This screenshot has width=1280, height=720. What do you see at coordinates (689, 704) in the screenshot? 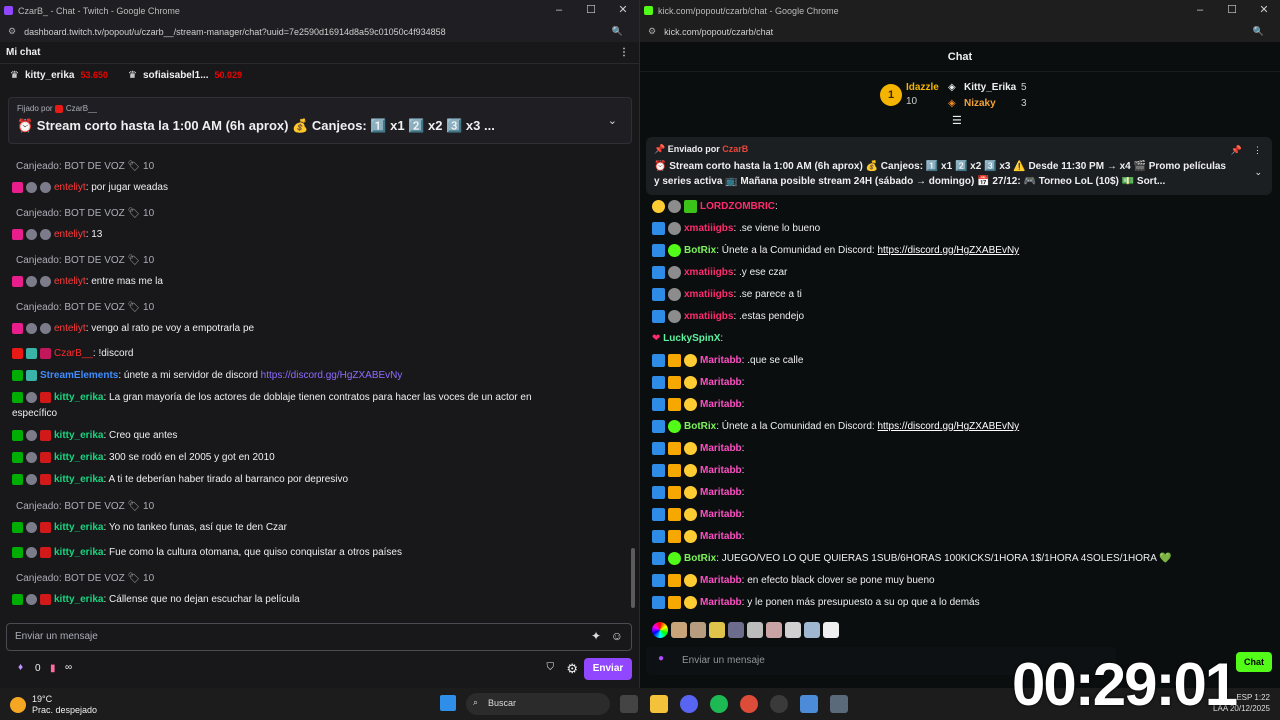
I see `discord-icon` at bounding box center [689, 704].